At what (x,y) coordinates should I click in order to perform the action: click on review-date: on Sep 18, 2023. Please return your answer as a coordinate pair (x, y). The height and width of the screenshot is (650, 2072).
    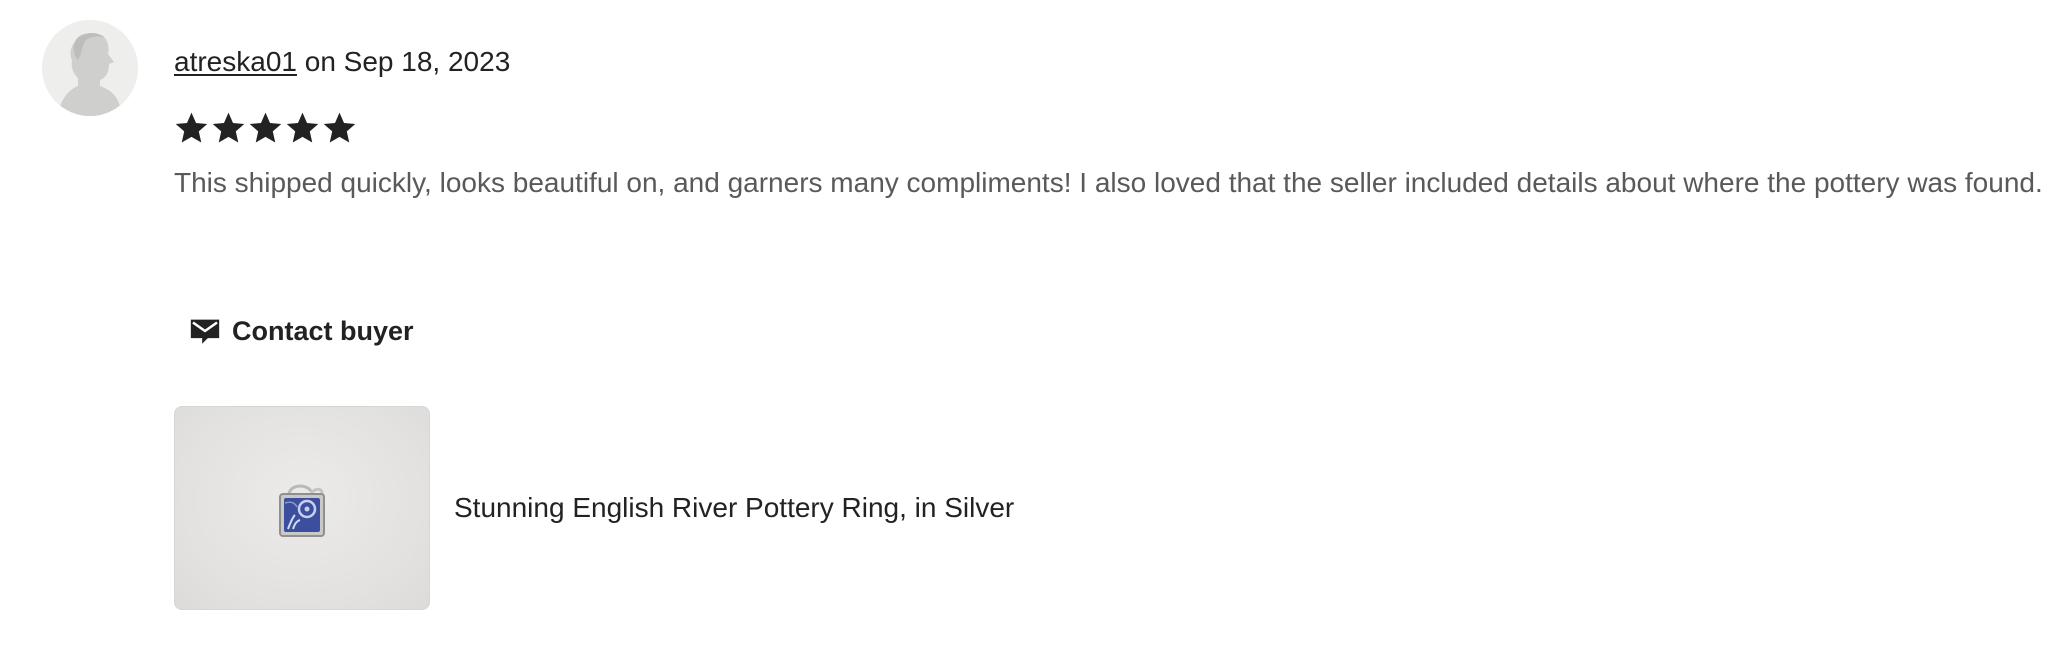
    Looking at the image, I should click on (403, 61).